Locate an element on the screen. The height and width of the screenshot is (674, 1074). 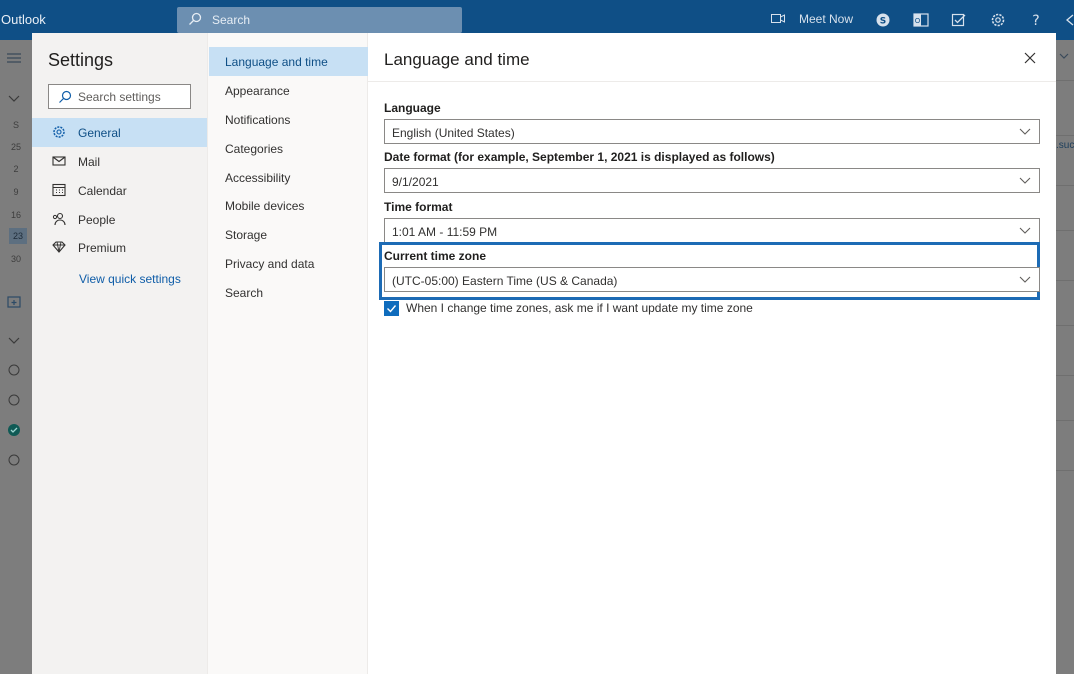
subcategory-accessibility: Accessibility is located at coordinates (288, 177).